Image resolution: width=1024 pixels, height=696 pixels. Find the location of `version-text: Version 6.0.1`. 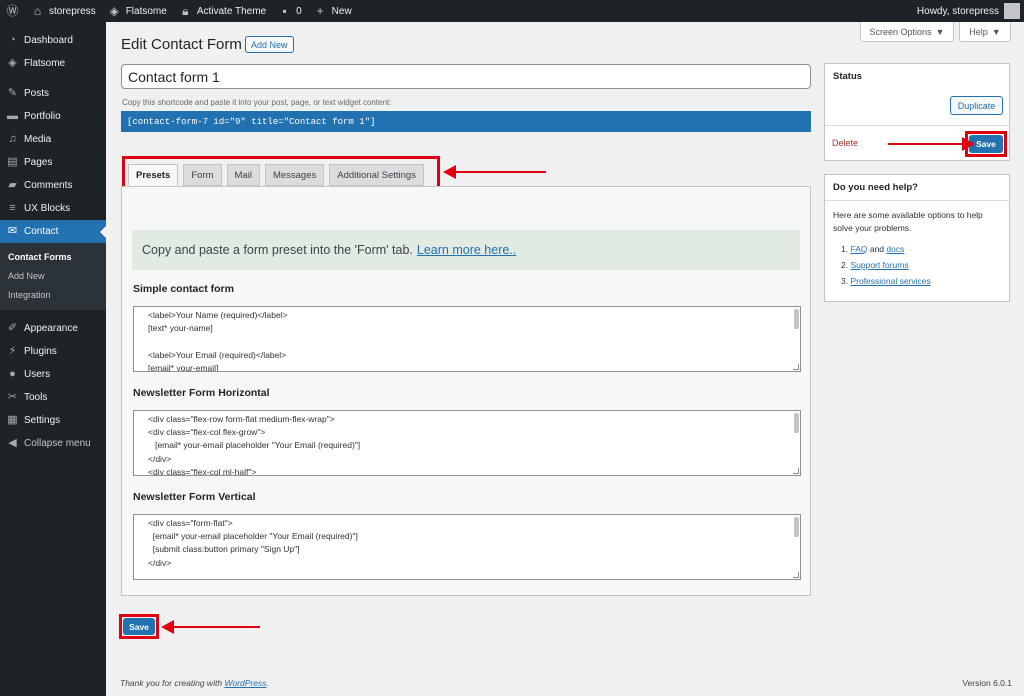

version-text: Version 6.0.1 is located at coordinates (987, 683).